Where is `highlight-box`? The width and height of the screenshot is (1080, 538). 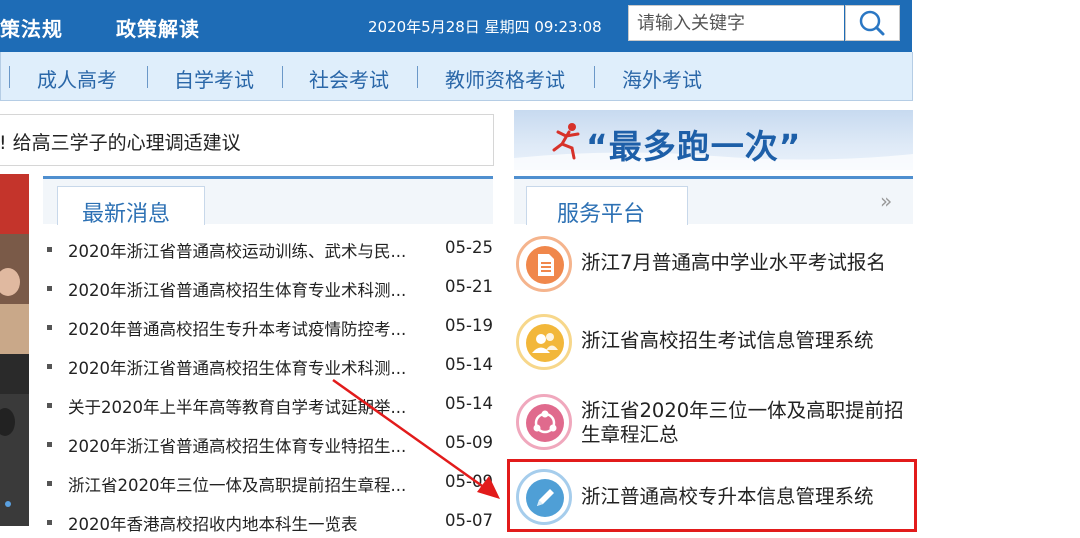
highlight-box is located at coordinates (712, 495).